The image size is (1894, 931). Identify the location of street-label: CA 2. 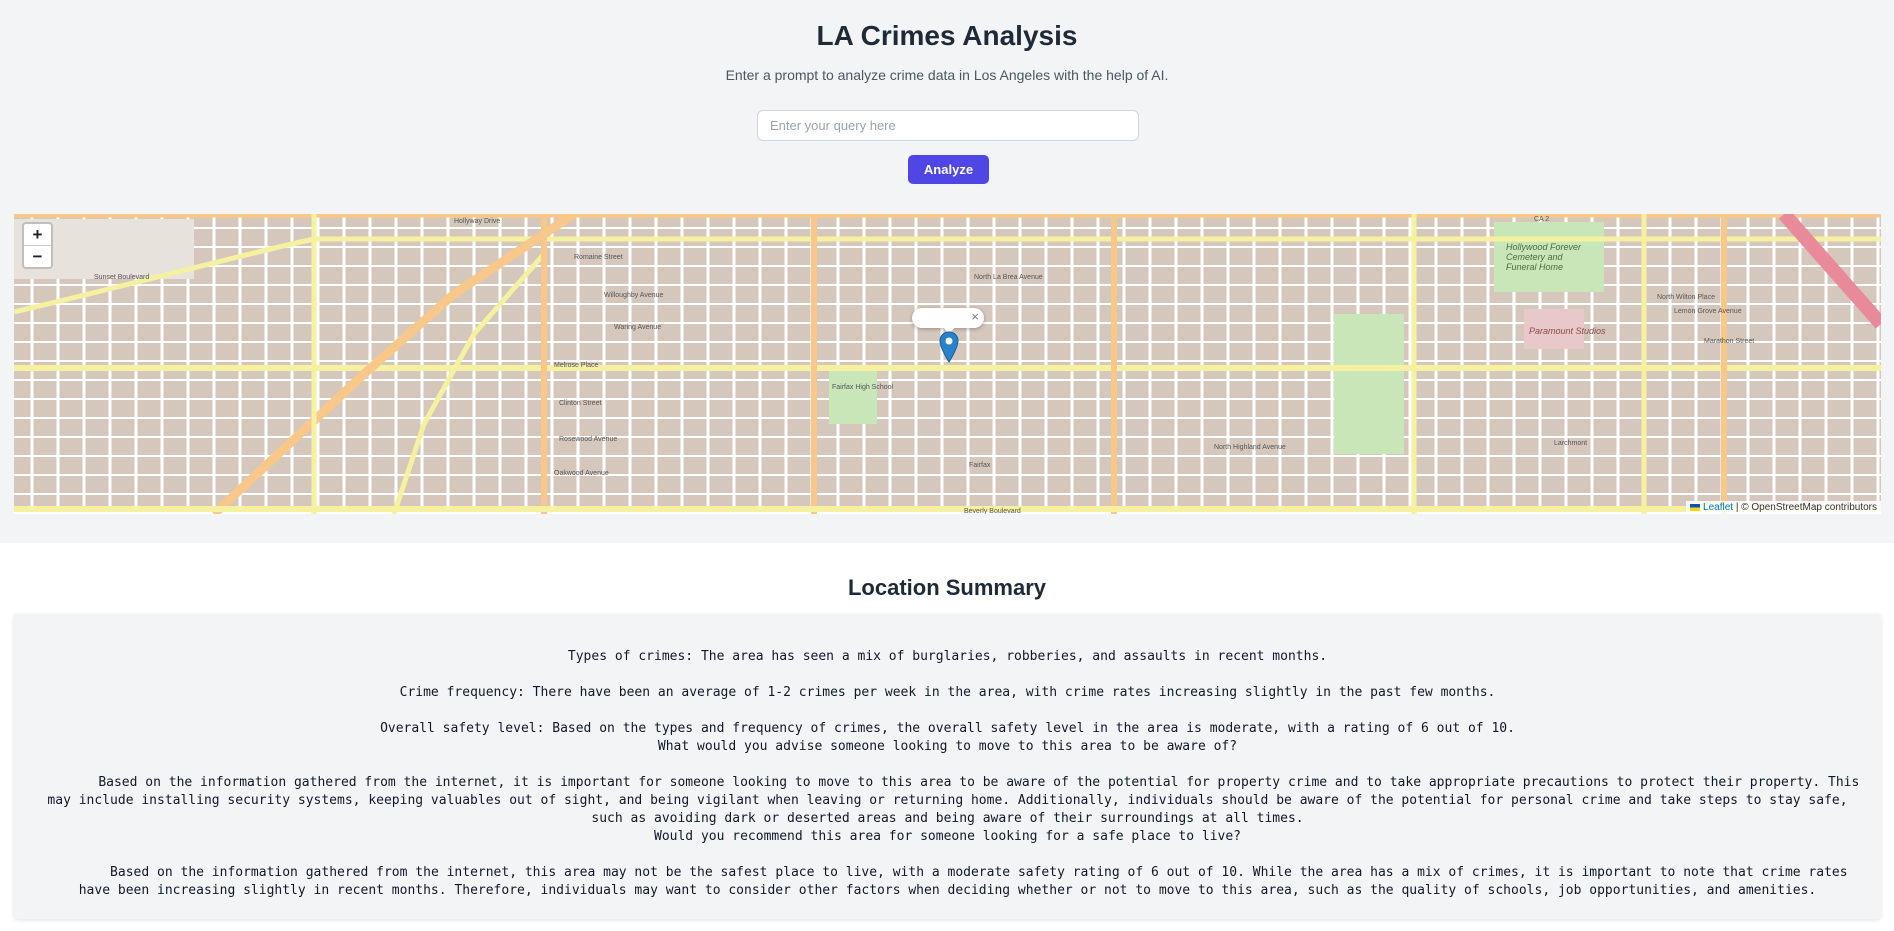
(1542, 219).